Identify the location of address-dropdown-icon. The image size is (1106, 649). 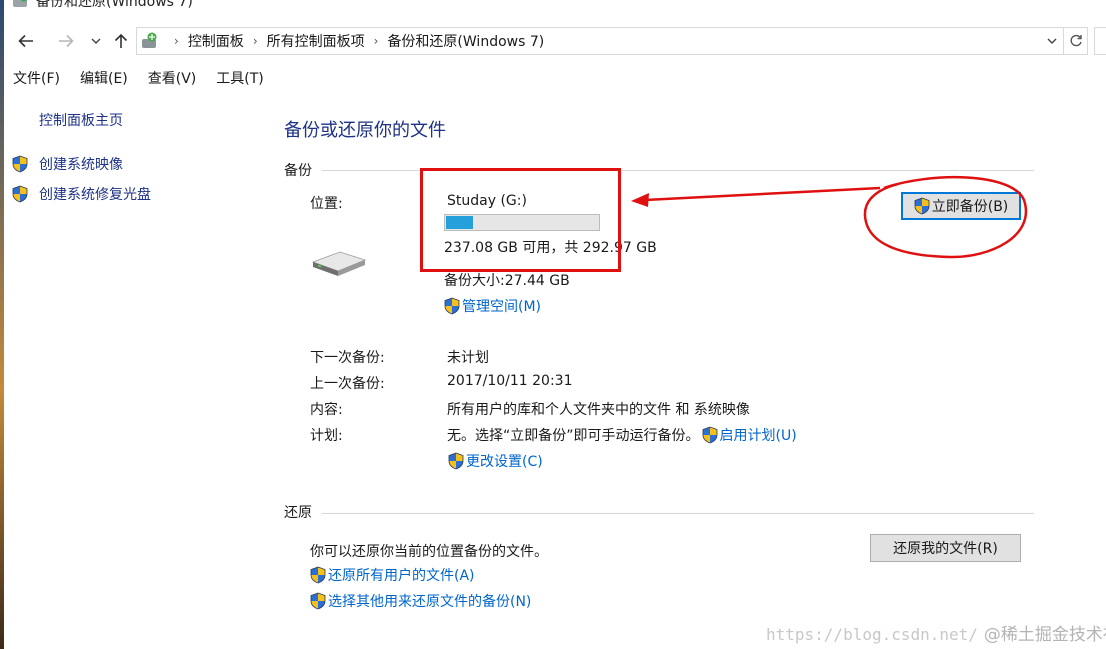
(1052, 41).